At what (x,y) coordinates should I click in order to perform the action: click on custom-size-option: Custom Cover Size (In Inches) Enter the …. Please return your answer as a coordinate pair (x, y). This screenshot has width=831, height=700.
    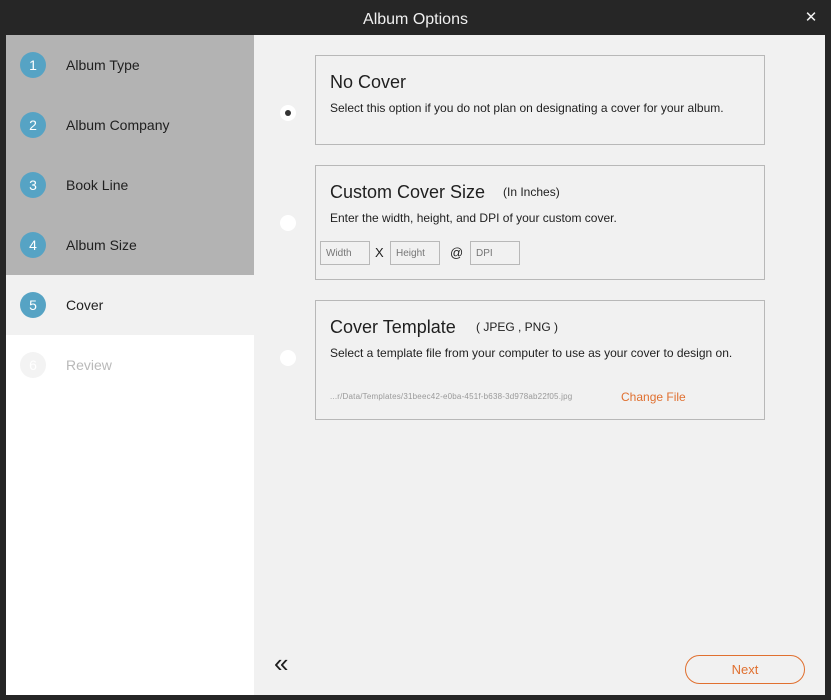
    Looking at the image, I should click on (540, 222).